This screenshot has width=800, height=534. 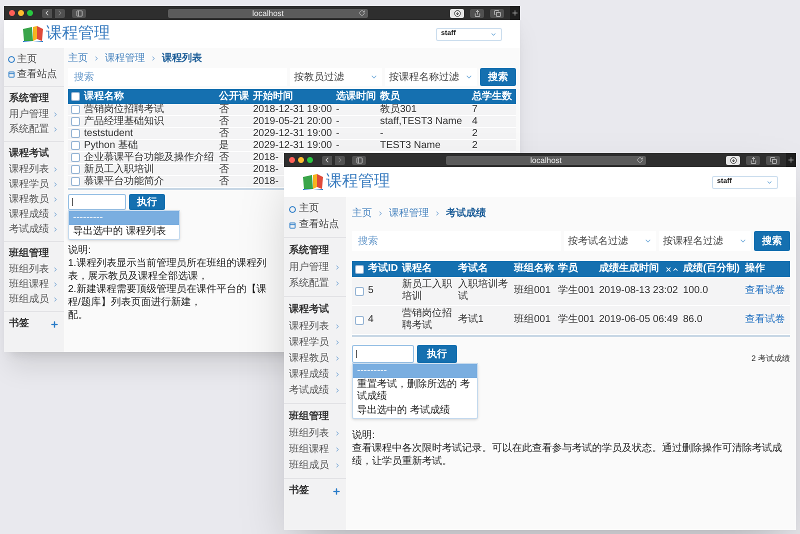 What do you see at coordinates (711, 269) in the screenshot?
I see `column-header: 成绩(百分制)` at bounding box center [711, 269].